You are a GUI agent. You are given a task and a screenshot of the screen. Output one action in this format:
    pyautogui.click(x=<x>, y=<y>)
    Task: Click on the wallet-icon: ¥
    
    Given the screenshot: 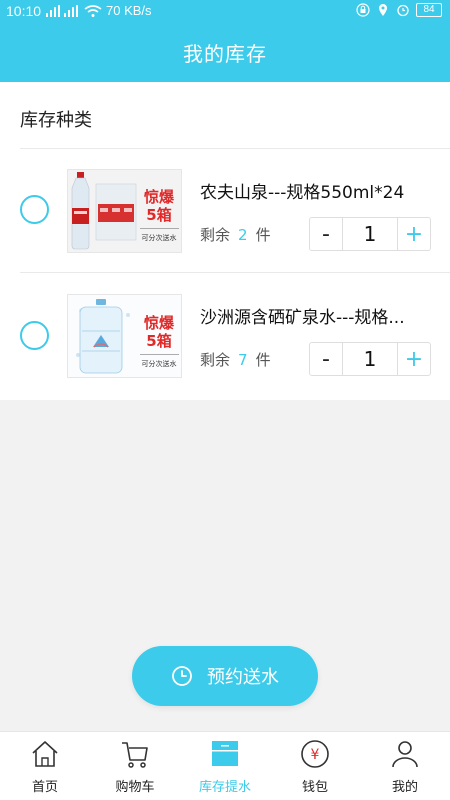 What is the action you would take?
    pyautogui.click(x=315, y=754)
    